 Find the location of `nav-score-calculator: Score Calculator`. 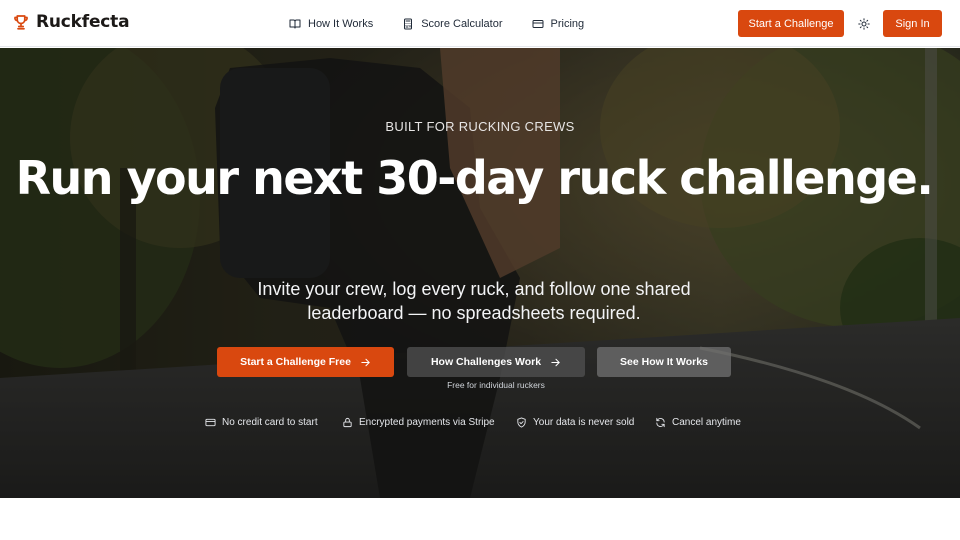

nav-score-calculator: Score Calculator is located at coordinates (452, 23).